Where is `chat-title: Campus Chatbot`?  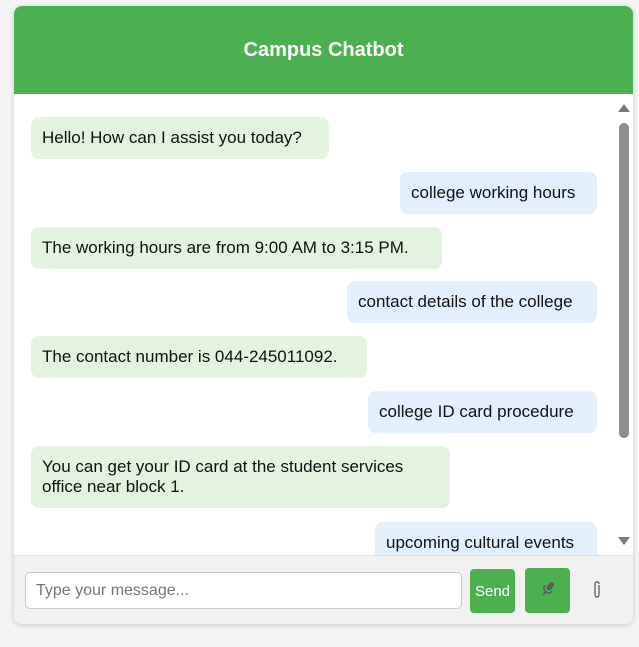
chat-title: Campus Chatbot is located at coordinates (323, 49).